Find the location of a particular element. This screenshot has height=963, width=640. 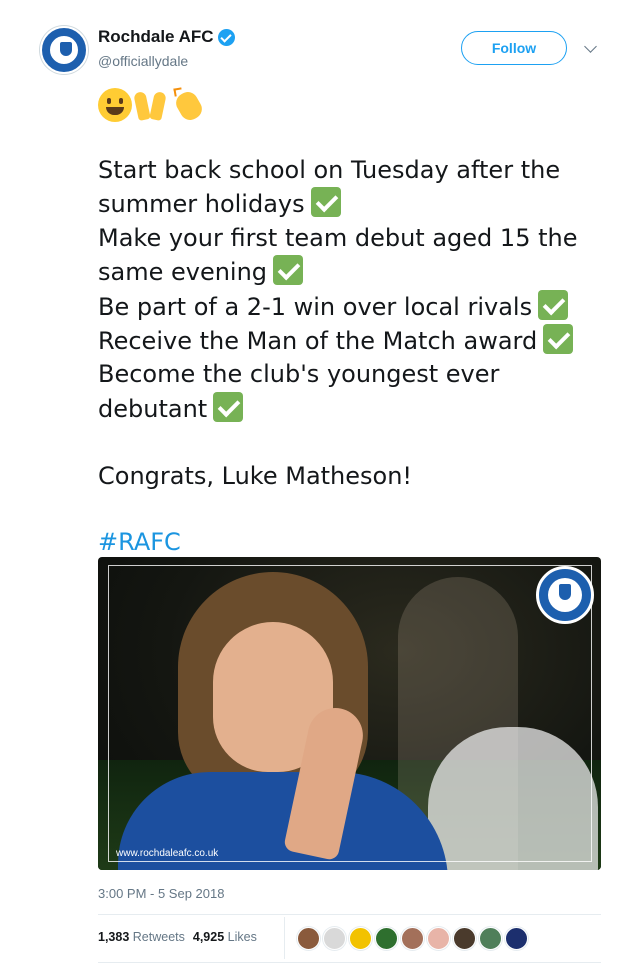

congrats-line: Congrats, Luke Matheson! is located at coordinates (255, 475).